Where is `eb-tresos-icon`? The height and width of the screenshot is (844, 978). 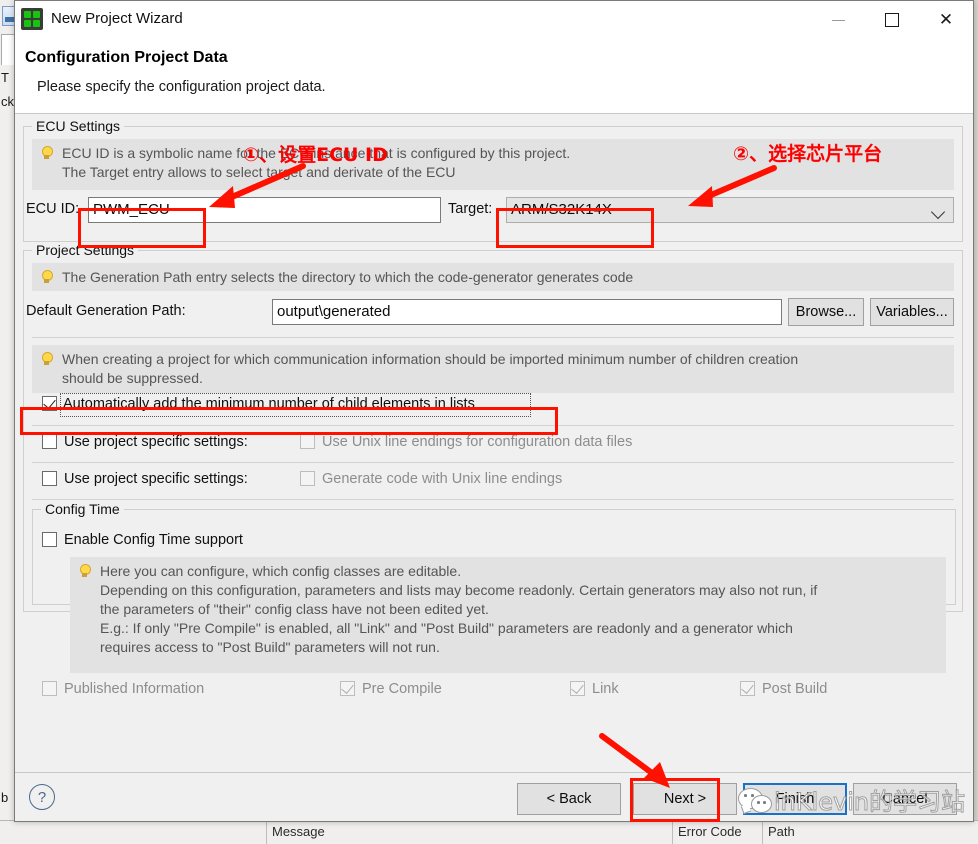
eb-tresos-icon is located at coordinates (32, 19).